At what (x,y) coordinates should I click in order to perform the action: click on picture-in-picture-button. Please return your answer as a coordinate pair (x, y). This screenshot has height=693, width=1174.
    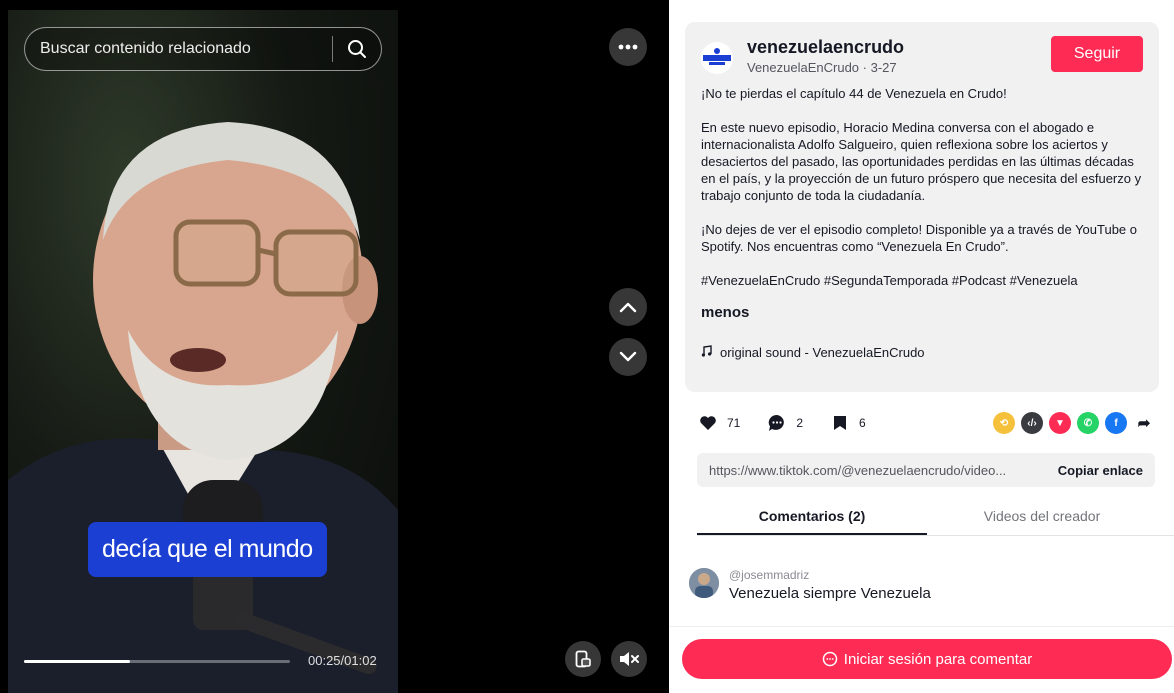
    Looking at the image, I should click on (583, 659).